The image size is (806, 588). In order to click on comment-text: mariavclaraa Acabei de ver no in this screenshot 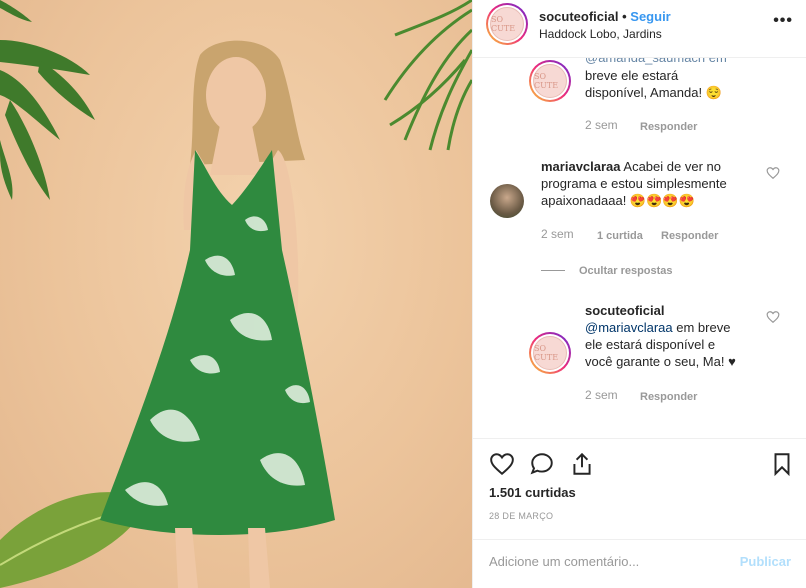, I will do `click(631, 166)`.